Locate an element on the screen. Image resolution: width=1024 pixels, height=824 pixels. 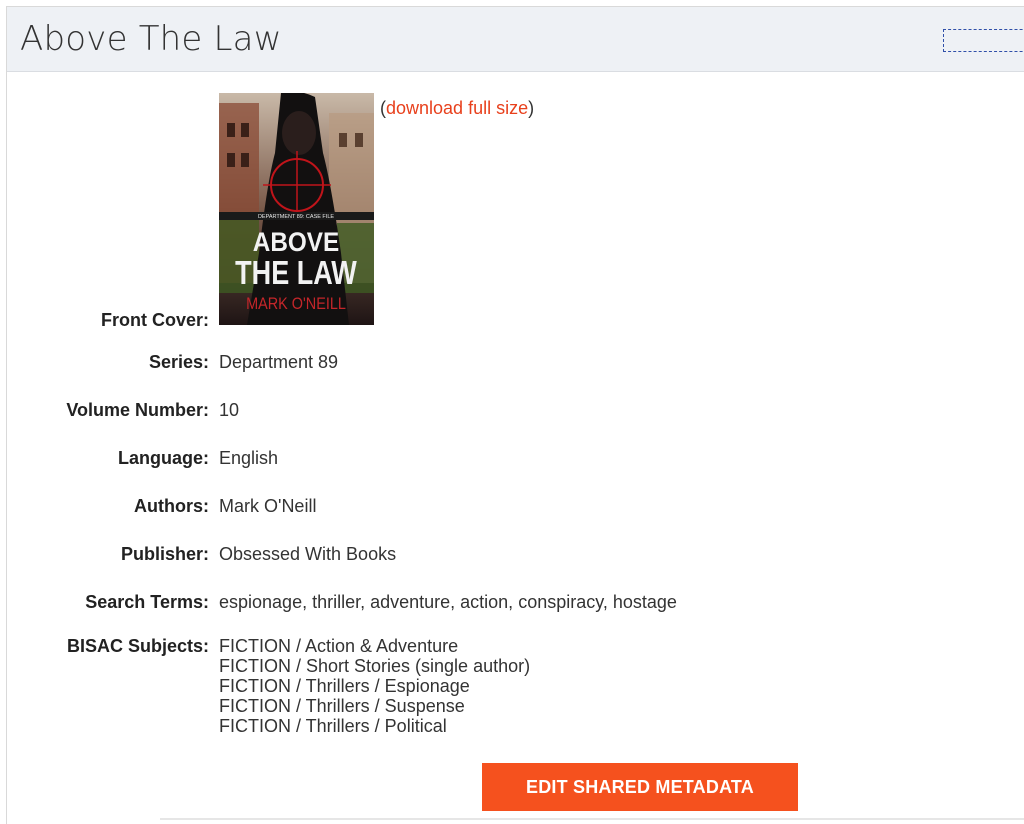
search-terms-label: Search Terms: is located at coordinates (147, 602).